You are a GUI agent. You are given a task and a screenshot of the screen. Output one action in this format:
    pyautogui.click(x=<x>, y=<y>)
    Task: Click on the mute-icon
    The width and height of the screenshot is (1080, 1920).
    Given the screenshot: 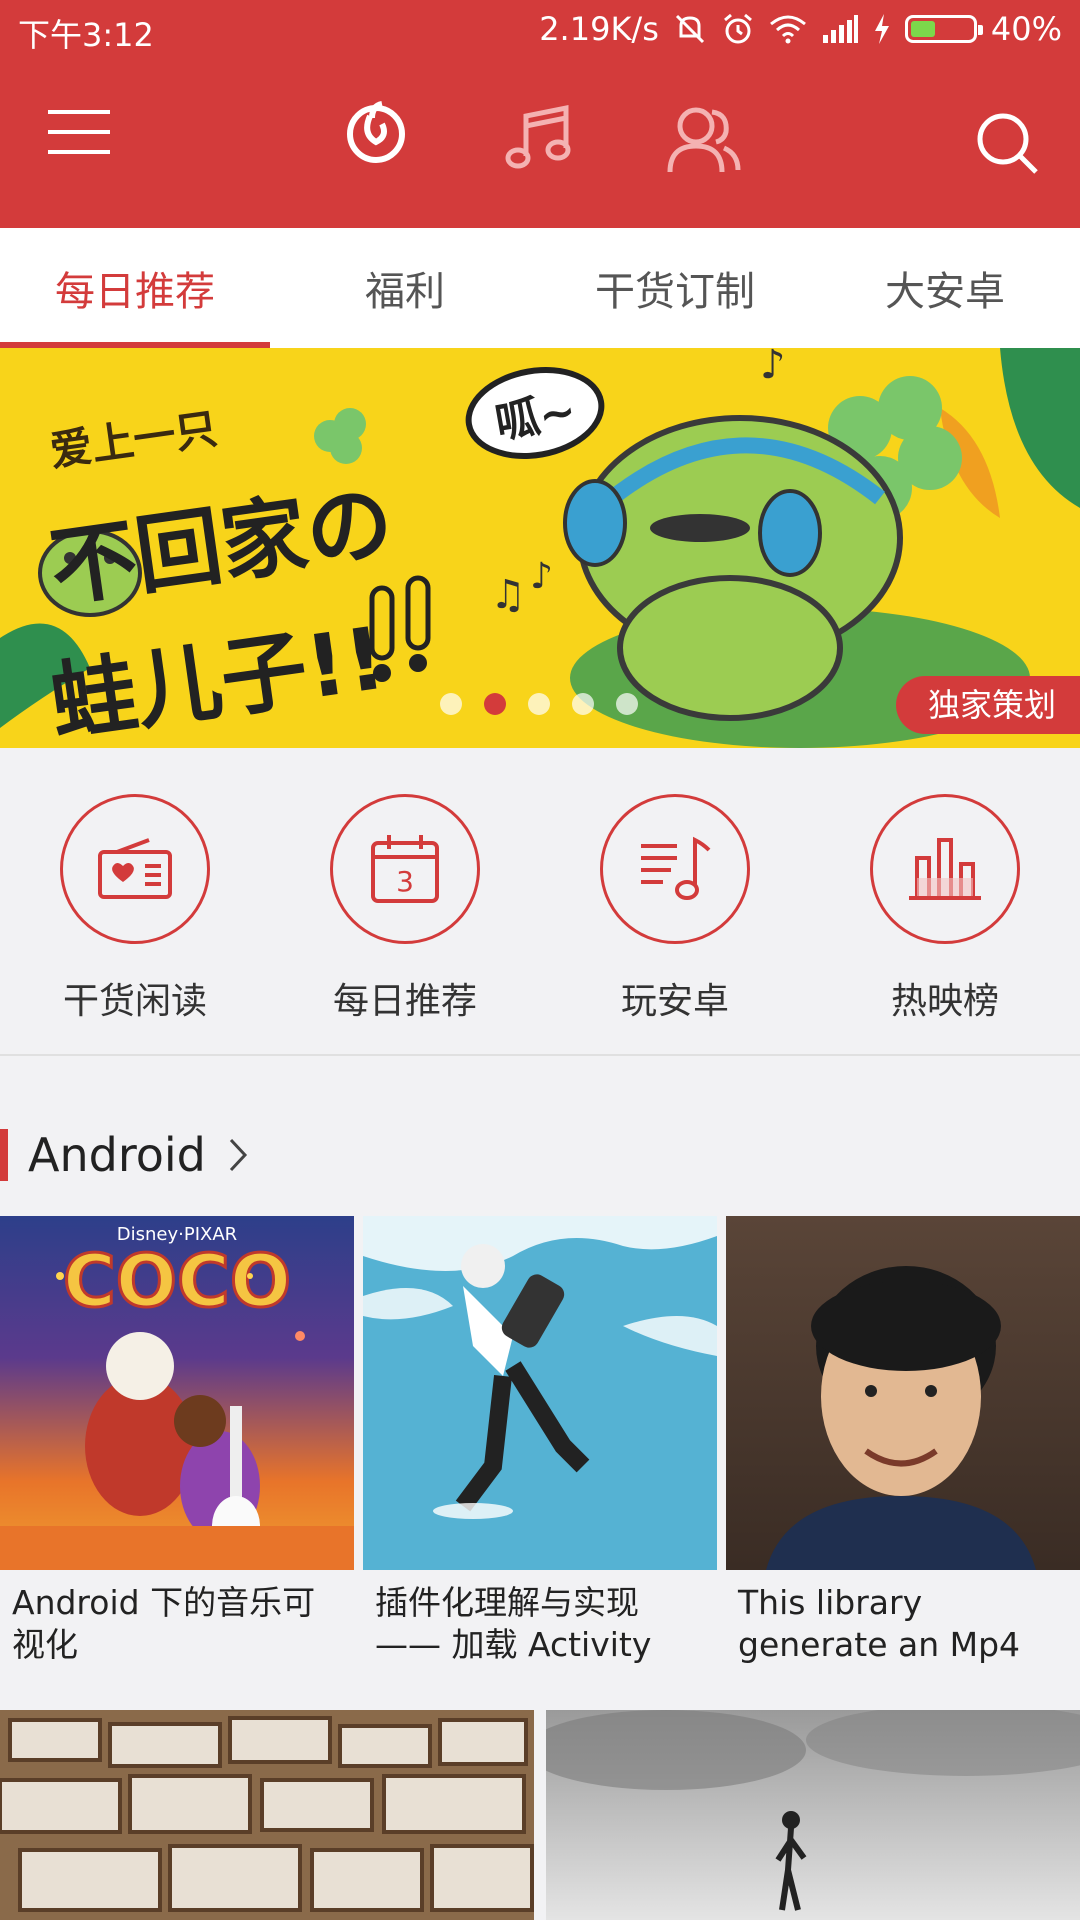 What is the action you would take?
    pyautogui.click(x=689, y=29)
    